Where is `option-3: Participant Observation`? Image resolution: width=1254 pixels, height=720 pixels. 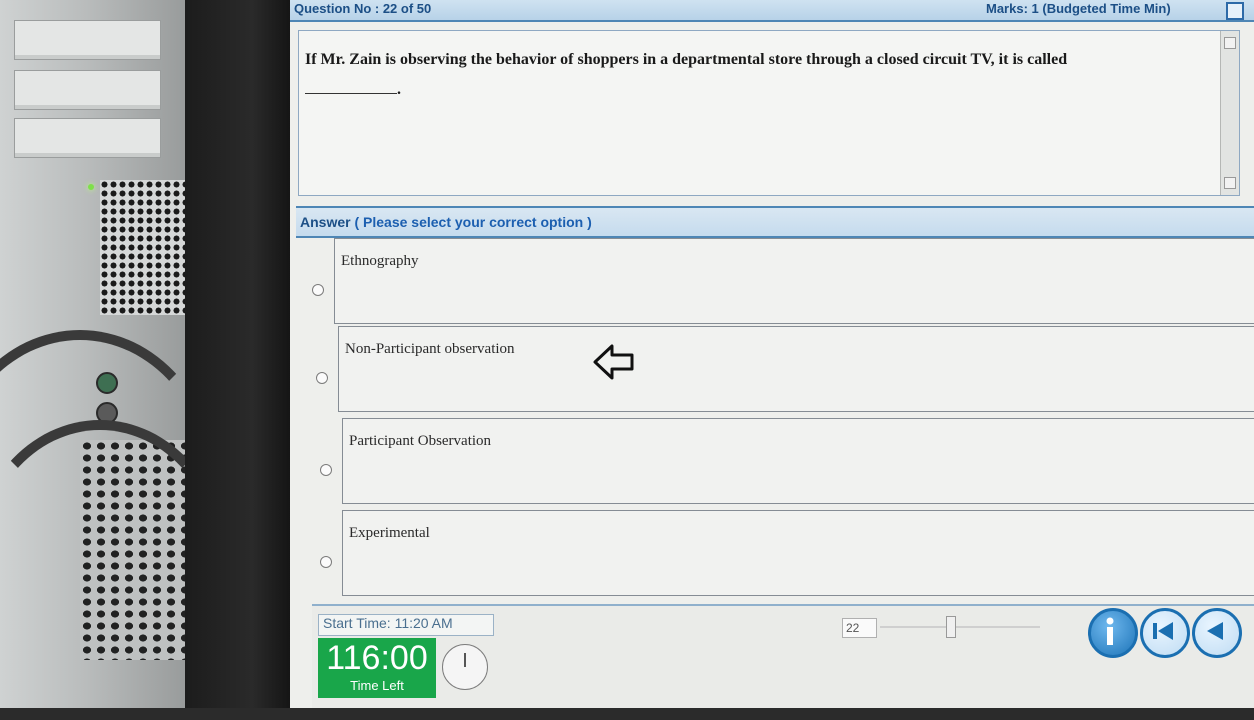 option-3: Participant Observation is located at coordinates (787, 461).